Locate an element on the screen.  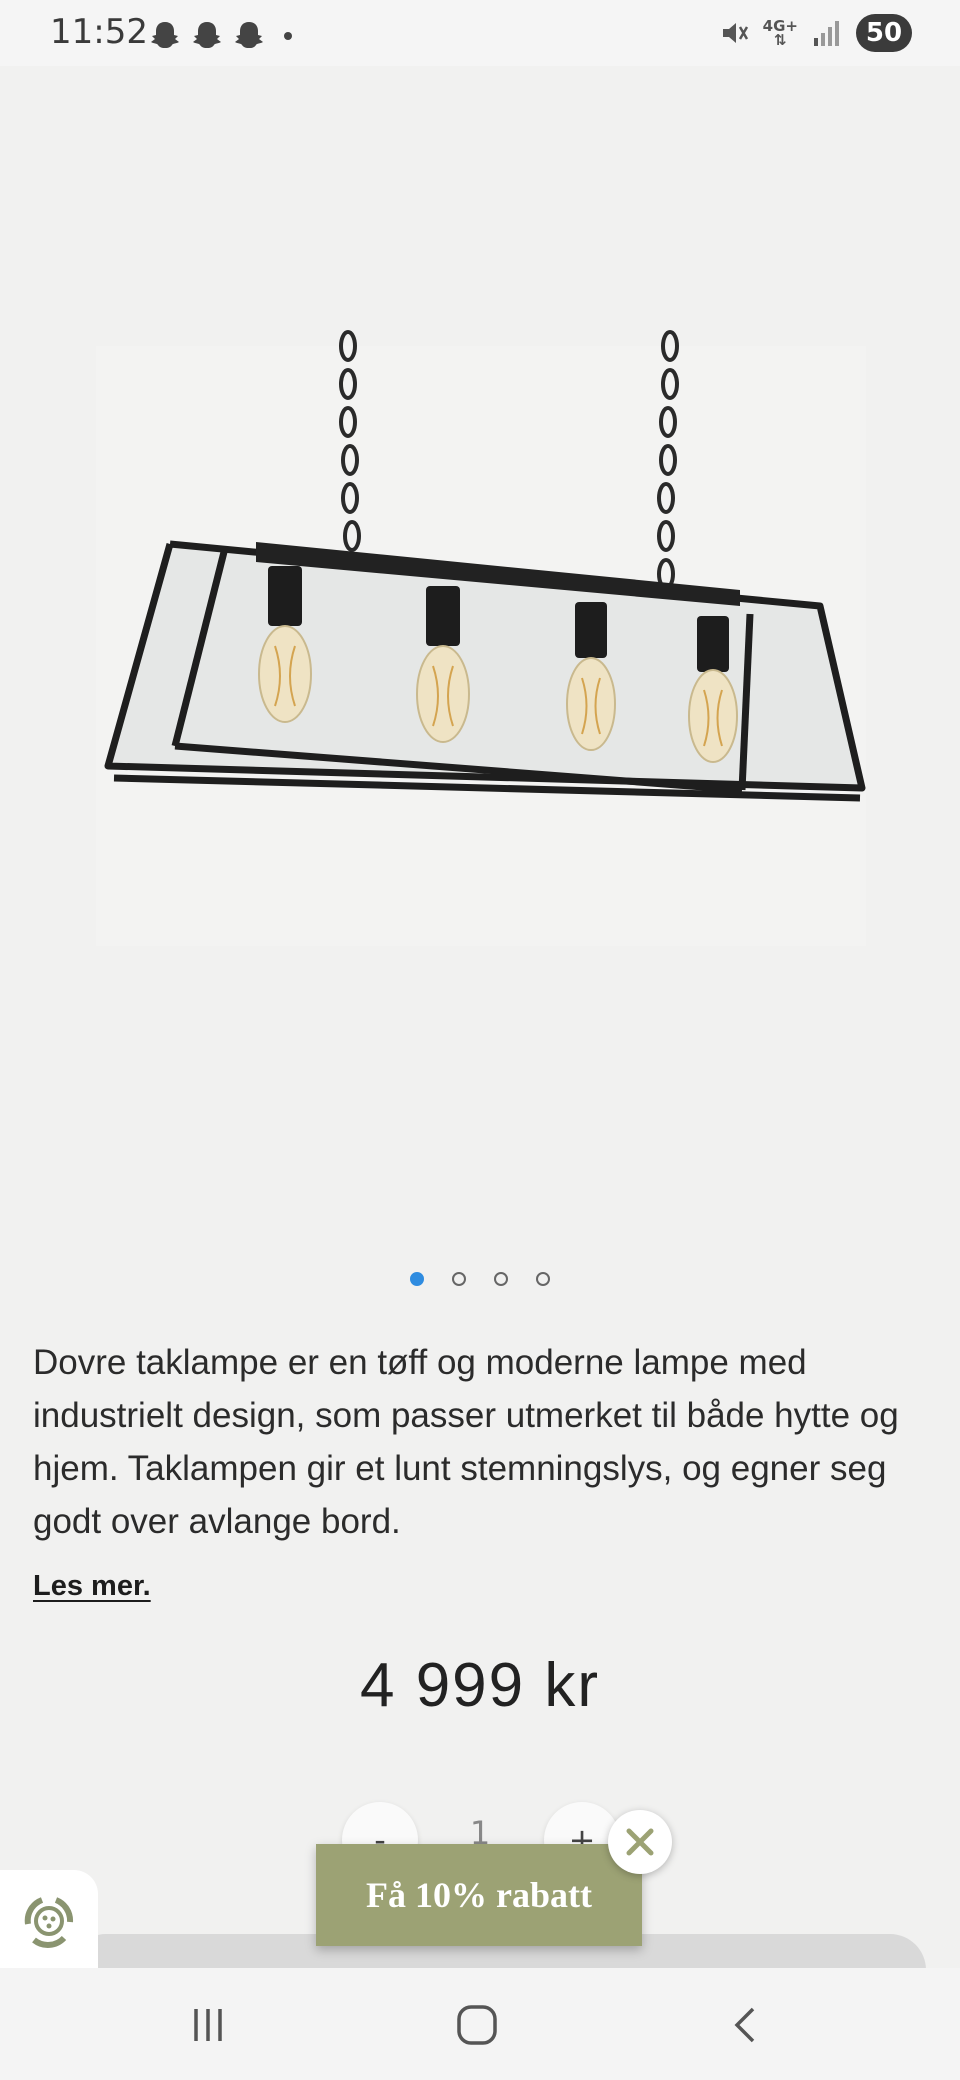
home-icon is located at coordinates (477, 2025).